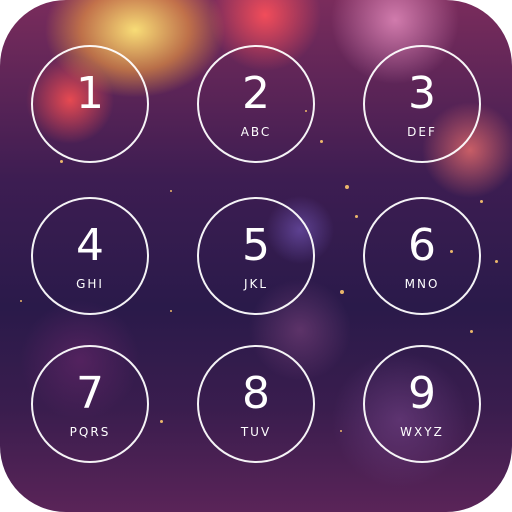 This screenshot has width=512, height=512. Describe the element at coordinates (256, 393) in the screenshot. I see `key-digit: 8` at that location.